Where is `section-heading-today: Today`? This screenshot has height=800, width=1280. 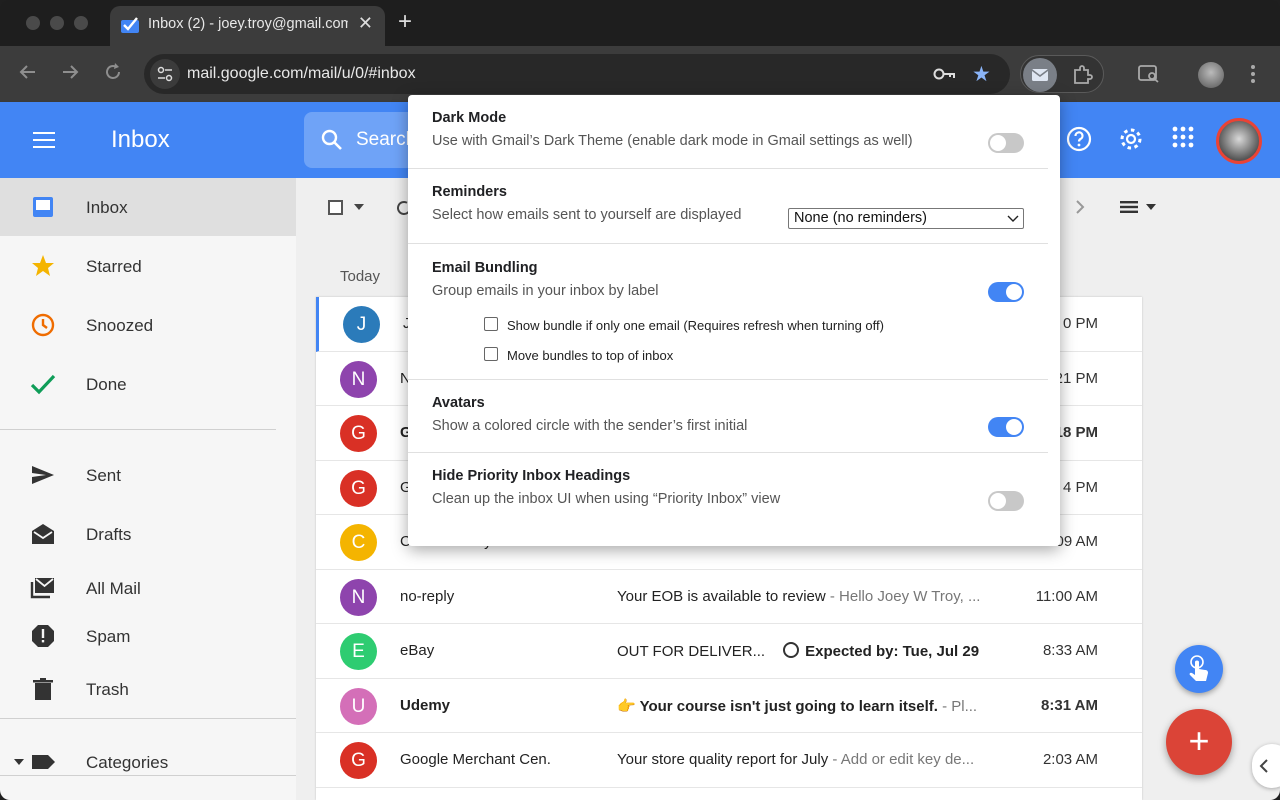
section-heading-today: Today is located at coordinates (360, 276).